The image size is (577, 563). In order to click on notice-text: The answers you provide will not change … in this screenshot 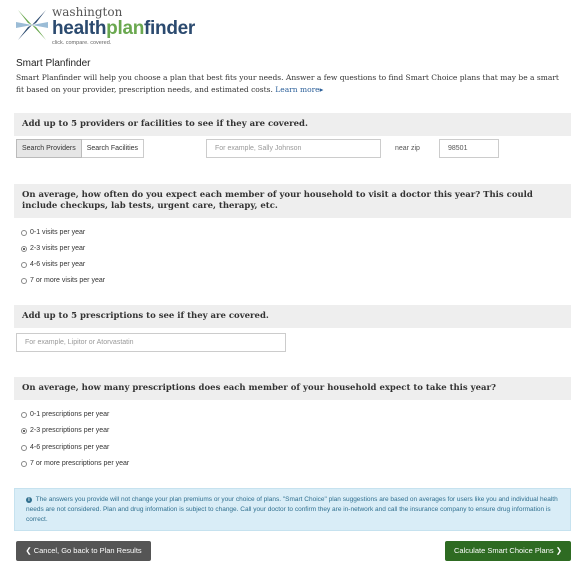, I will do `click(292, 509)`.